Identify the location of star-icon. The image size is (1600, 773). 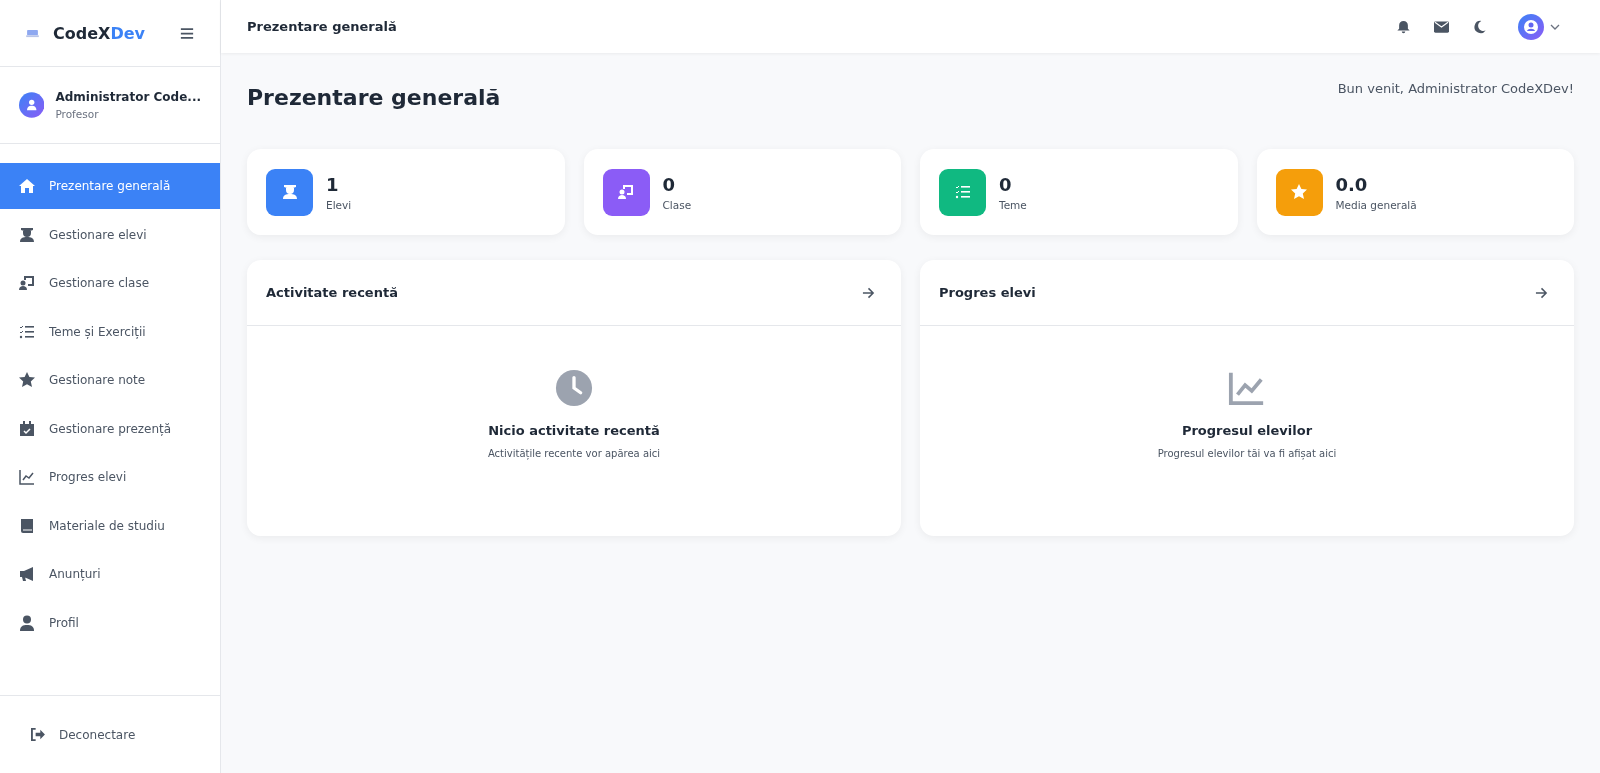
(27, 380).